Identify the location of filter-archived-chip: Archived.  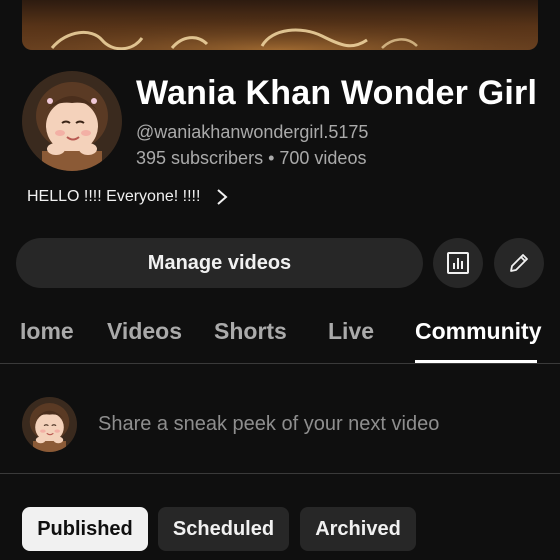
(358, 529).